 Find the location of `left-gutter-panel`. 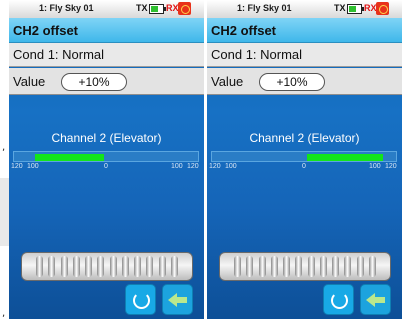

left-gutter-panel is located at coordinates (4, 212).